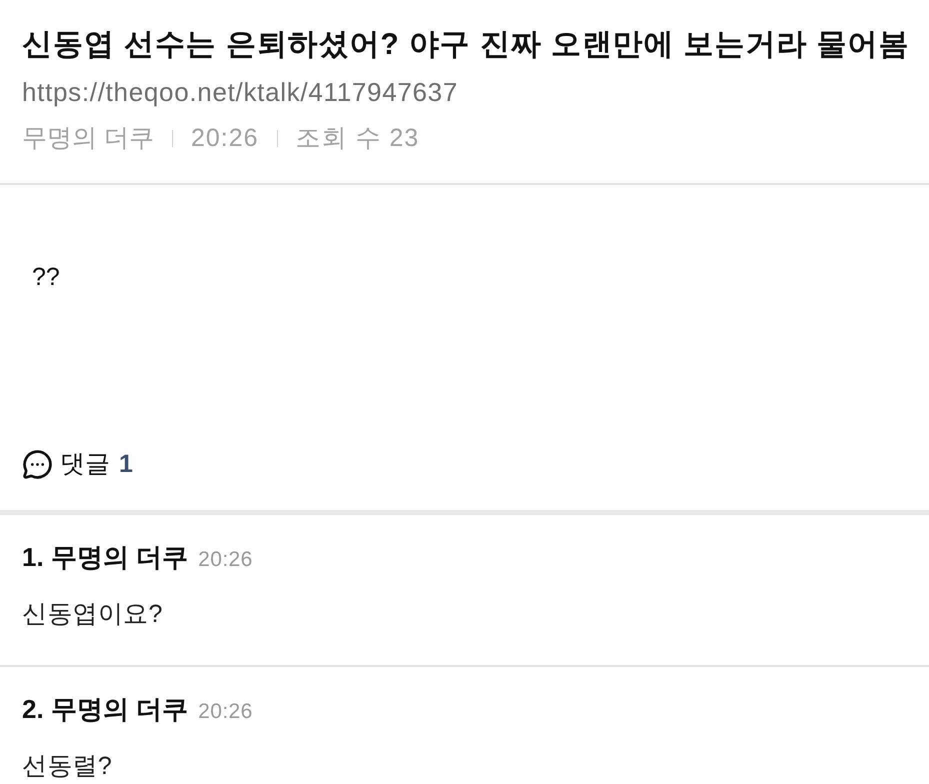 The width and height of the screenshot is (929, 784). I want to click on comment-author: 1. 무명의 더쿠, so click(105, 557).